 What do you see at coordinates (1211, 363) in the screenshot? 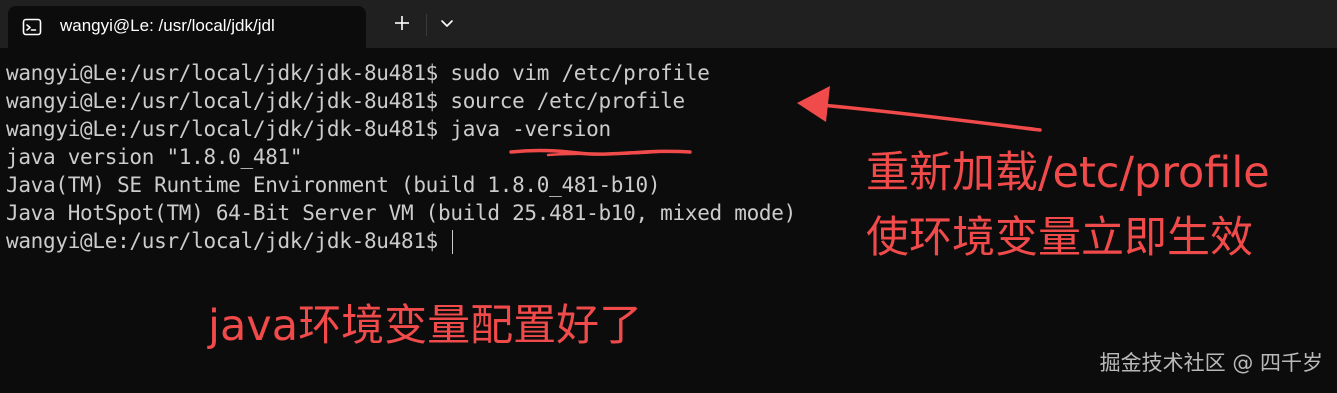
I see `watermark: 掘金技术社区 @ 四千岁` at bounding box center [1211, 363].